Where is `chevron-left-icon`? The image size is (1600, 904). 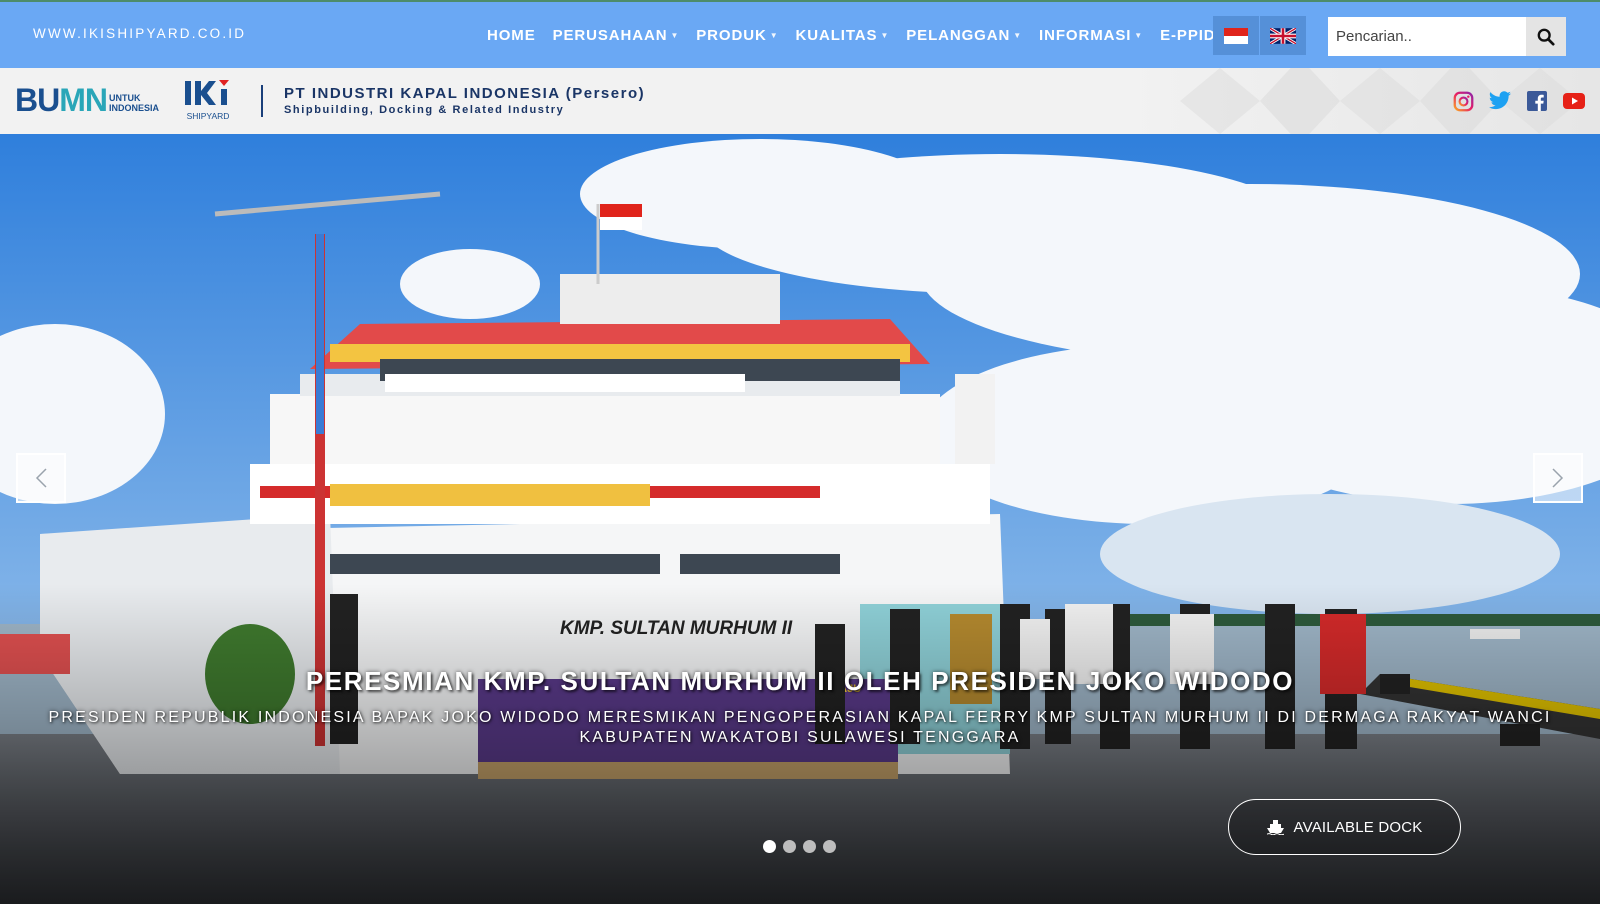 chevron-left-icon is located at coordinates (41, 478).